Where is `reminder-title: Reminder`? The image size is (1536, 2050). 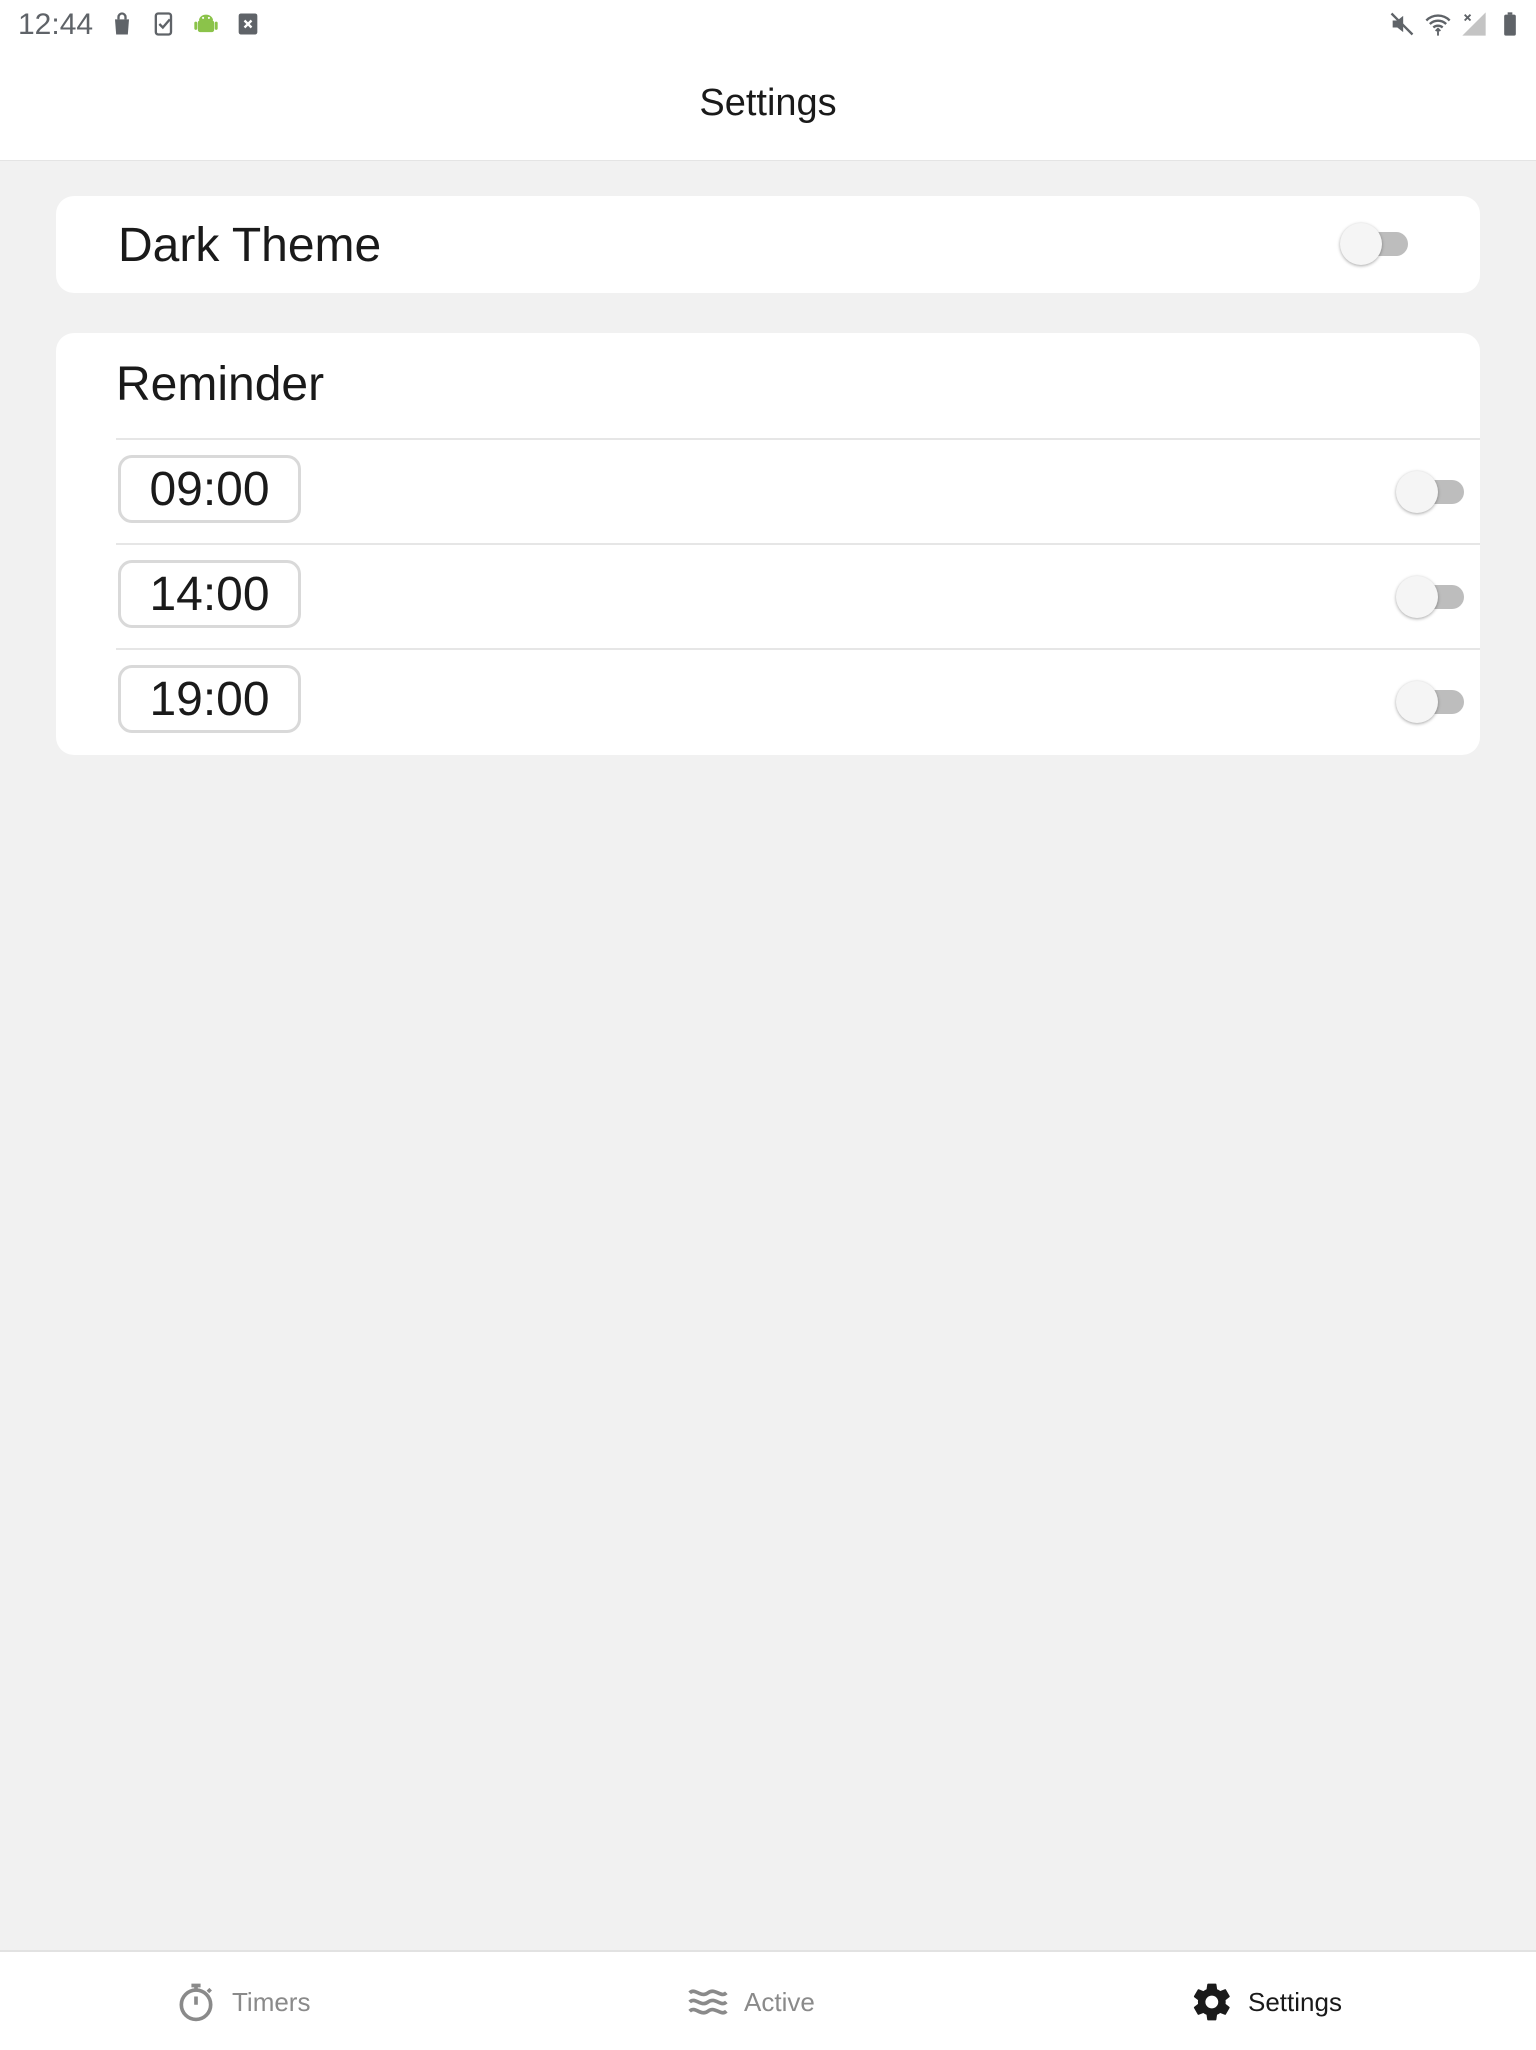
reminder-title: Reminder is located at coordinates (220, 384).